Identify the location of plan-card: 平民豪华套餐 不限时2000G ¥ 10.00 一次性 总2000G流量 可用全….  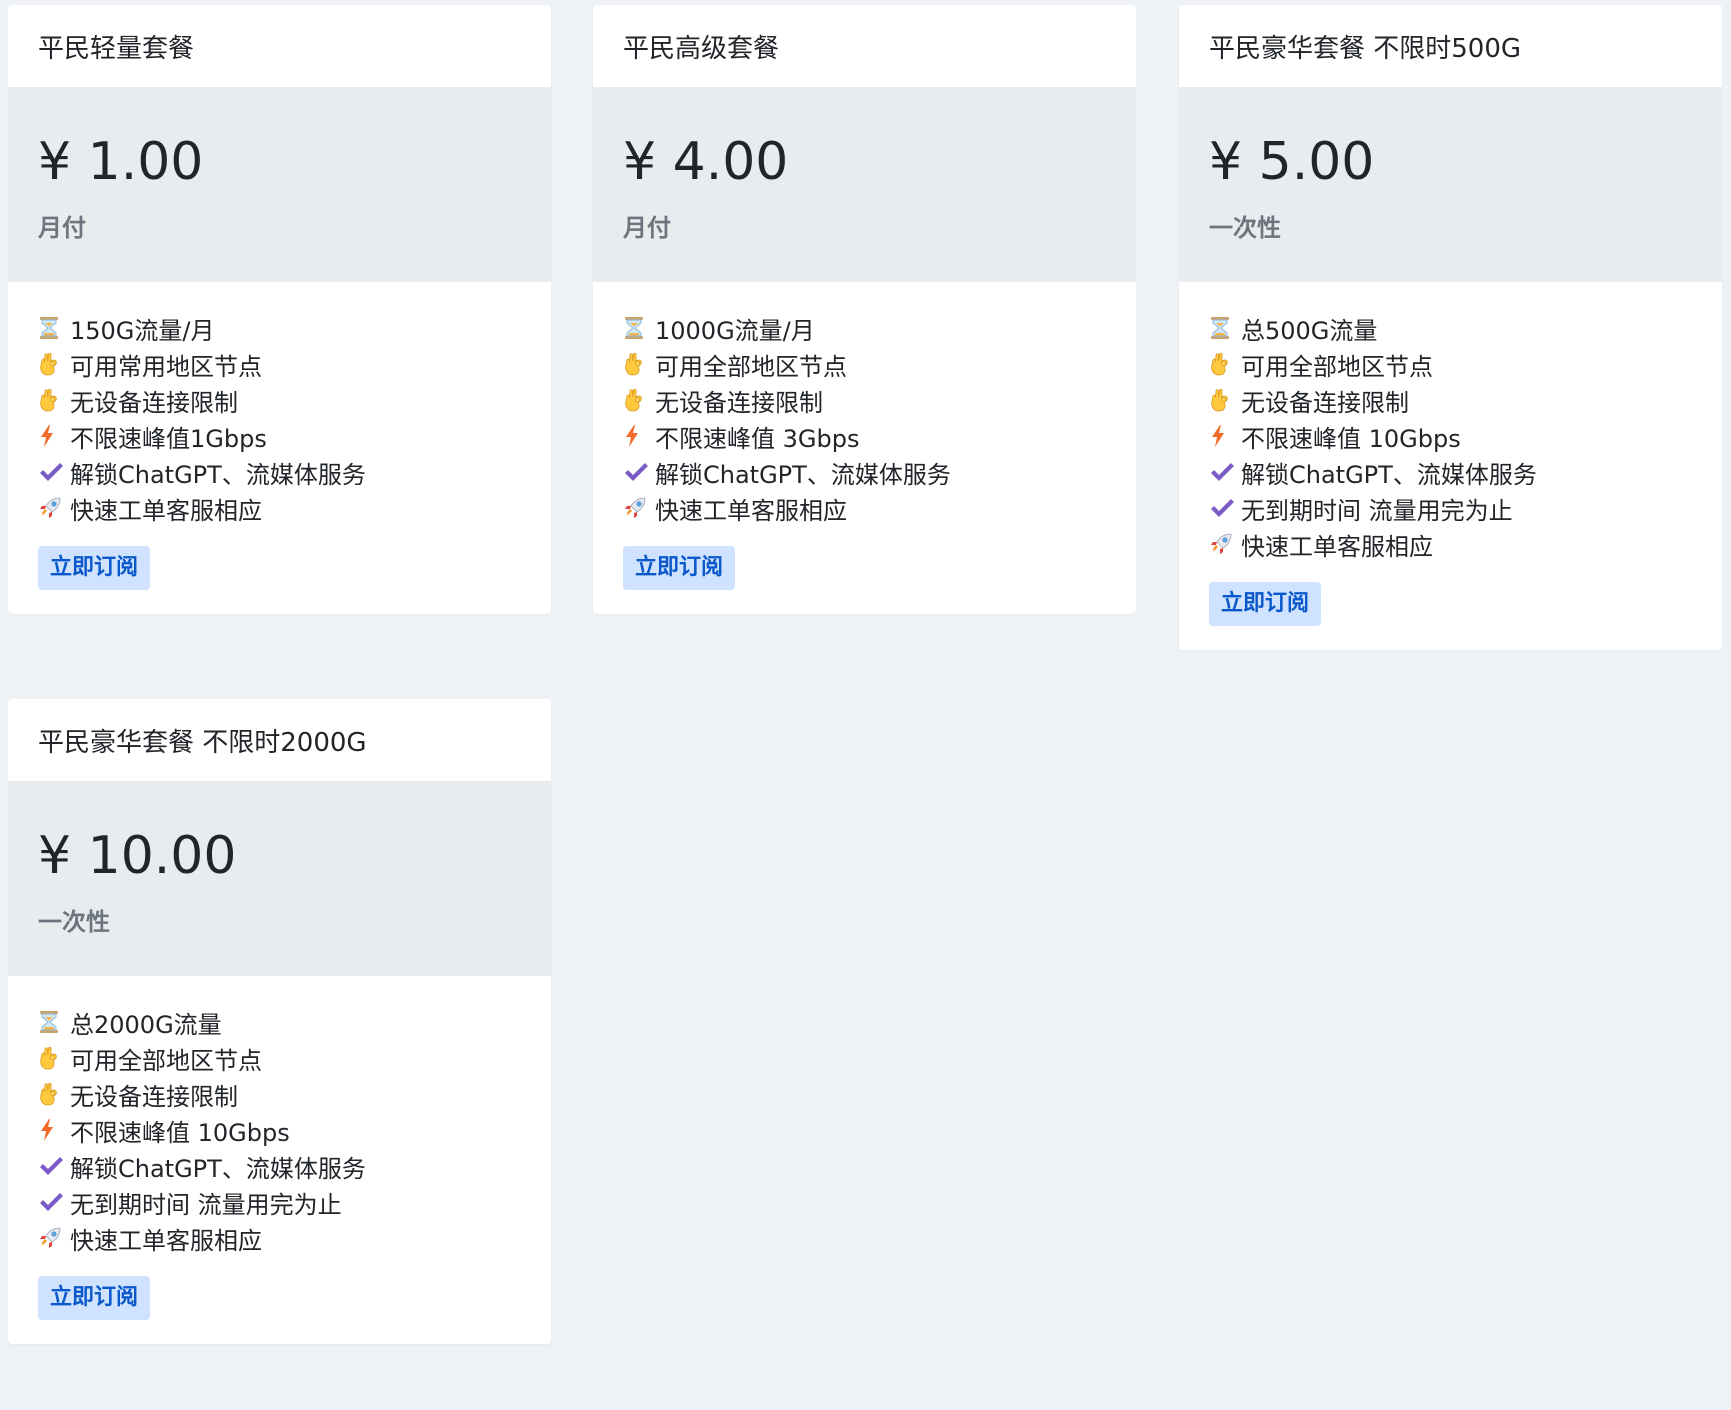
(279, 1021).